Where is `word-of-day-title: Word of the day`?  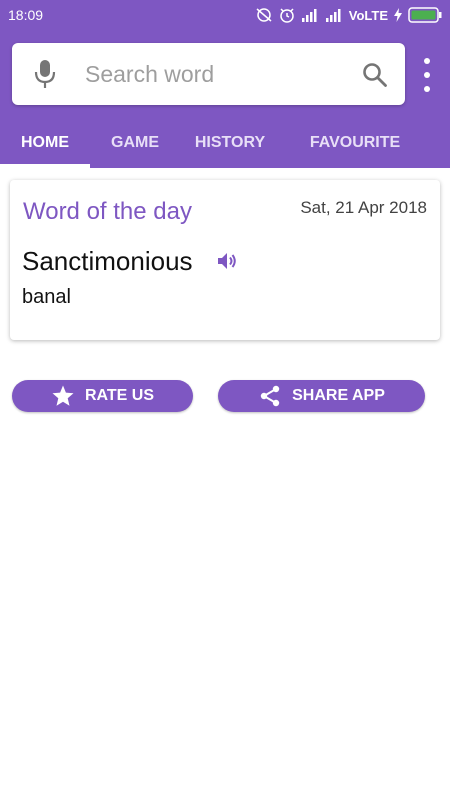
word-of-day-title: Word of the day is located at coordinates (107, 211).